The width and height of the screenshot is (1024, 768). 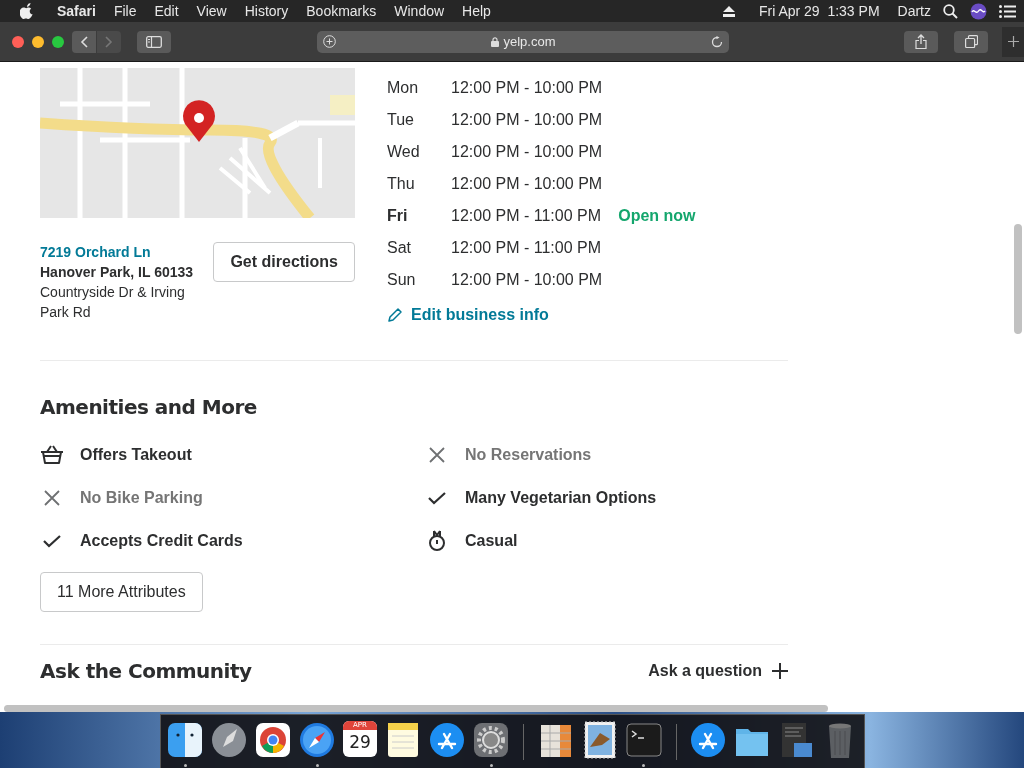 I want to click on apple-icon, so click(x=27, y=11).